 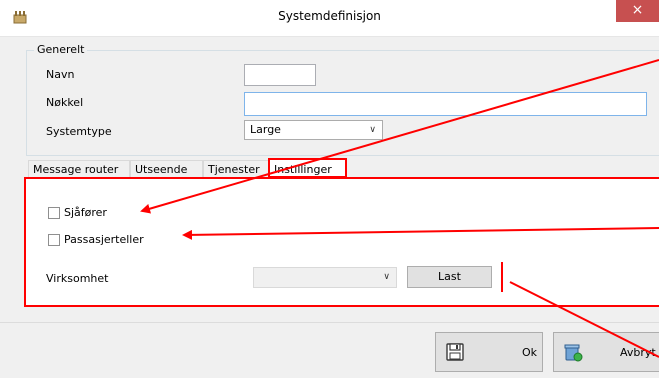 What do you see at coordinates (489, 352) in the screenshot?
I see `ok-button: Ok` at bounding box center [489, 352].